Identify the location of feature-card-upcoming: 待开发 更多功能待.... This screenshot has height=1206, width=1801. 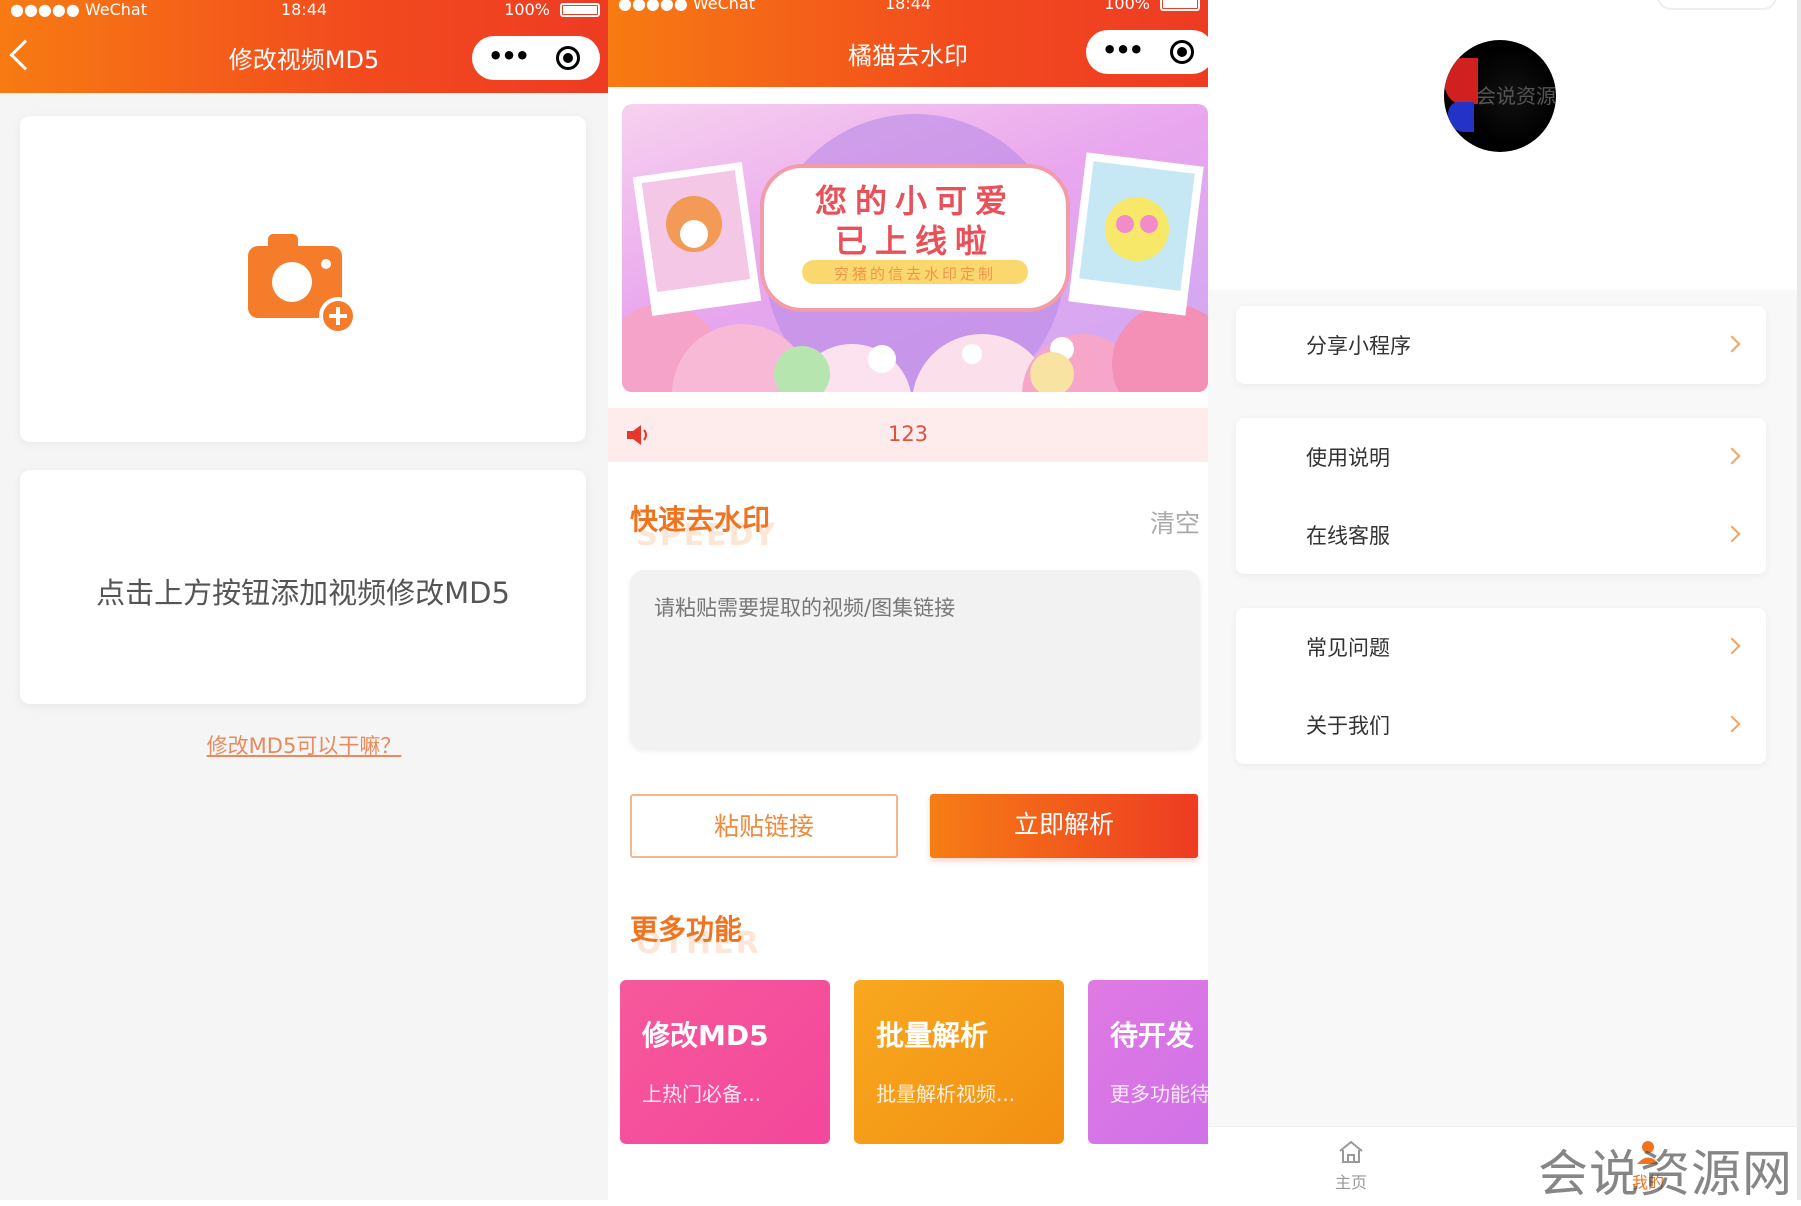
(1148, 1062).